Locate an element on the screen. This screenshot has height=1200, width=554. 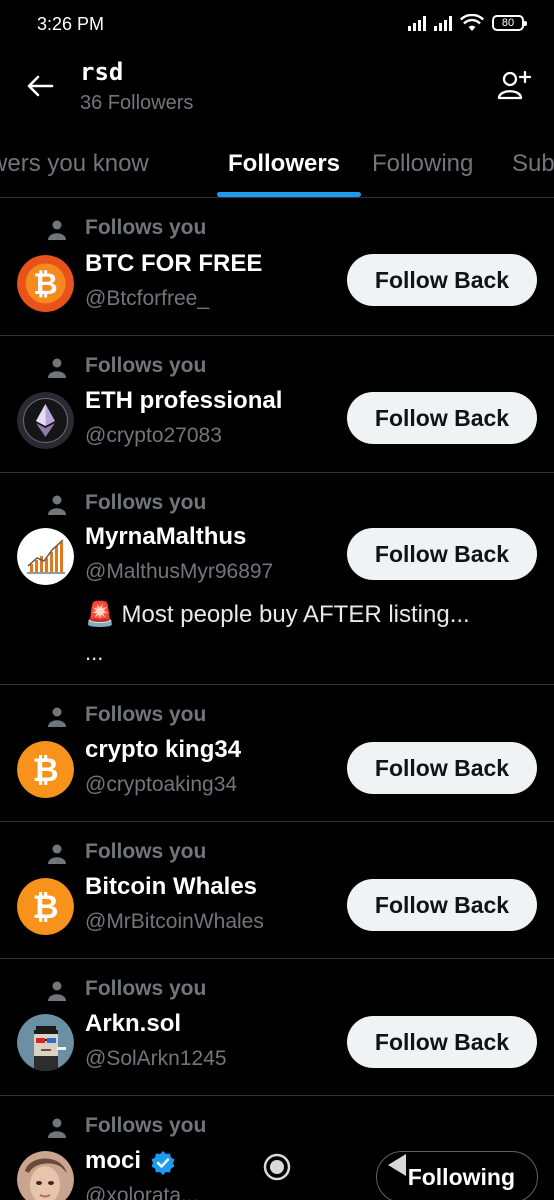
followers-count: 36 Followers is located at coordinates (137, 103).